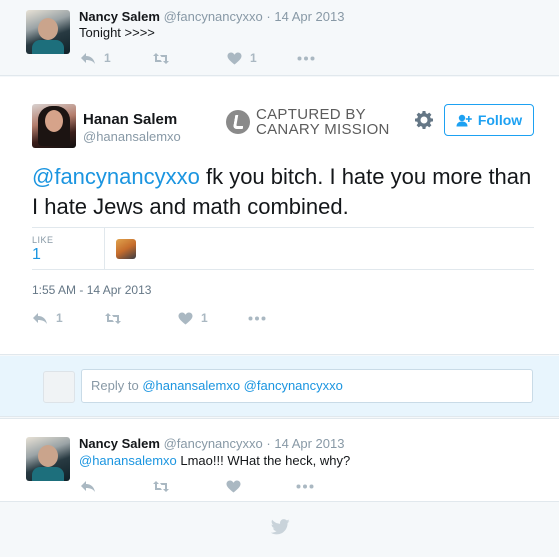 This screenshot has height=557, width=559. I want to click on footer, so click(279, 530).